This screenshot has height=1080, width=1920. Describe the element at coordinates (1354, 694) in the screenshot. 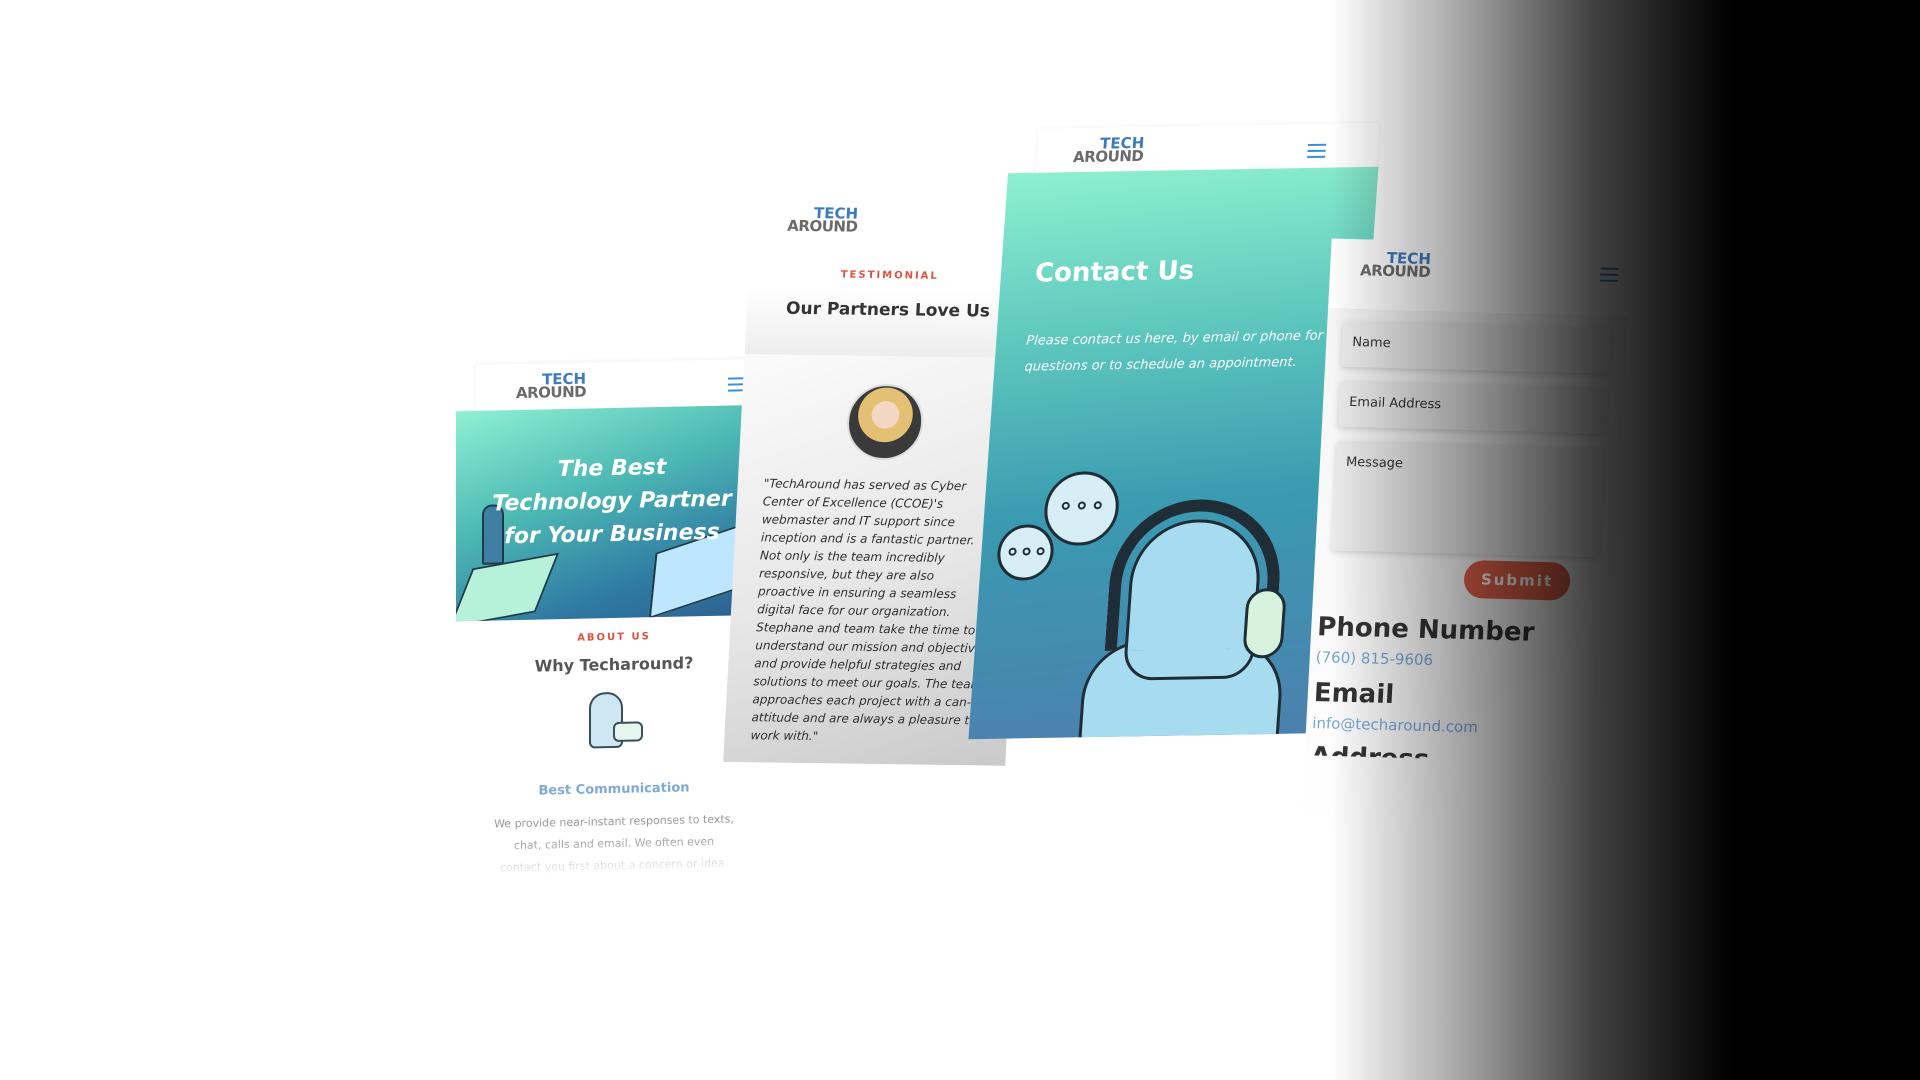

I see `email-heading: Email` at that location.